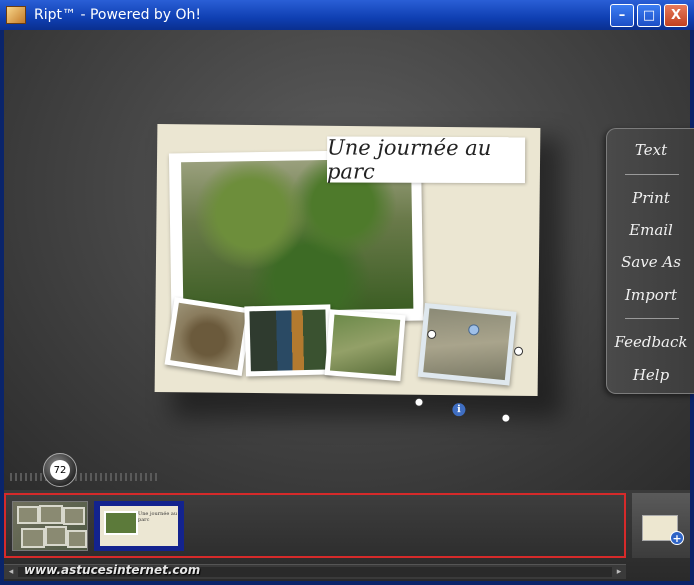 This screenshot has width=694, height=585. Describe the element at coordinates (121, 523) in the screenshot. I see `mini-photo` at that location.